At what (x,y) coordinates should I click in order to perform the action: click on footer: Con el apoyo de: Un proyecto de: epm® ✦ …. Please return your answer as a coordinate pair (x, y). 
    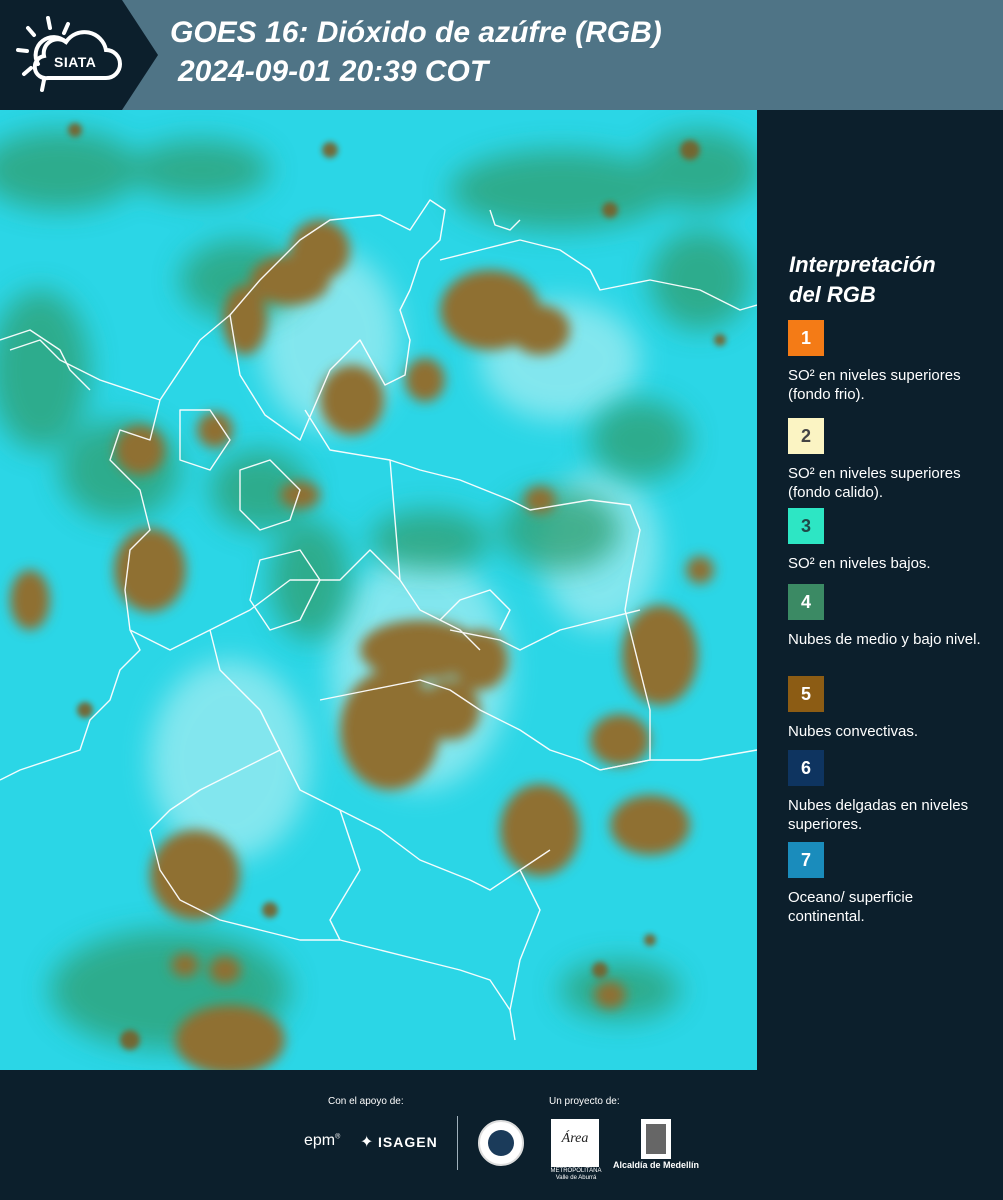
    Looking at the image, I should click on (501, 1135).